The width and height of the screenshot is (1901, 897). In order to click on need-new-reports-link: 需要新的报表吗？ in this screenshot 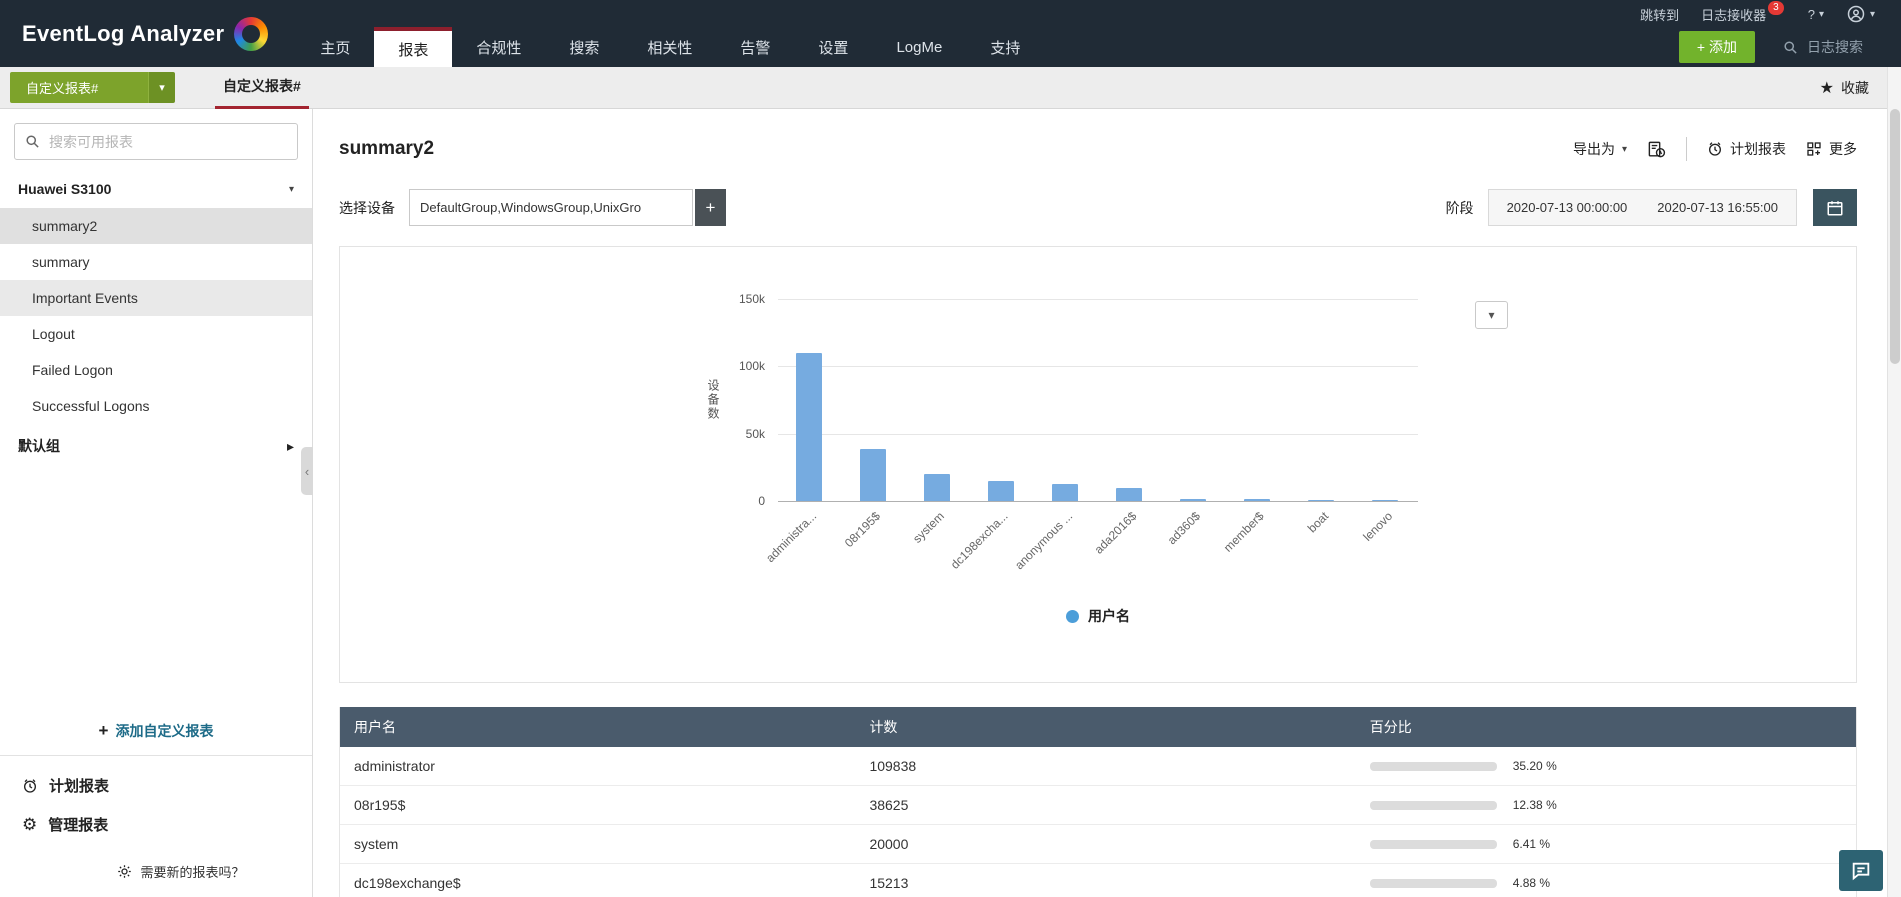, I will do `click(156, 870)`.